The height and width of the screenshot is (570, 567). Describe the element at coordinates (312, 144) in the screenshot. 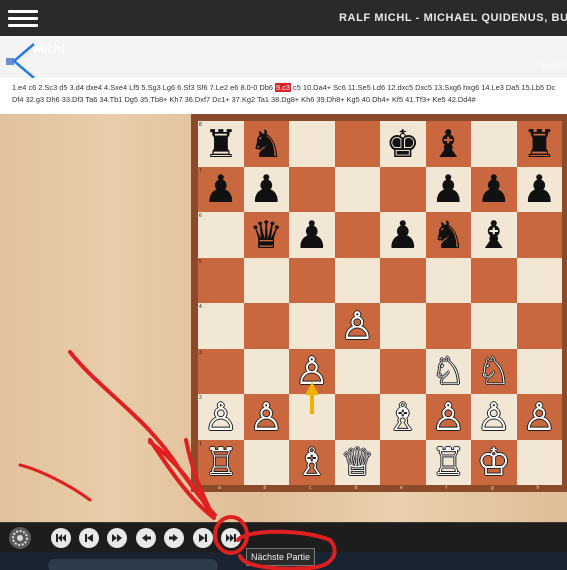

I see `square-c8` at that location.